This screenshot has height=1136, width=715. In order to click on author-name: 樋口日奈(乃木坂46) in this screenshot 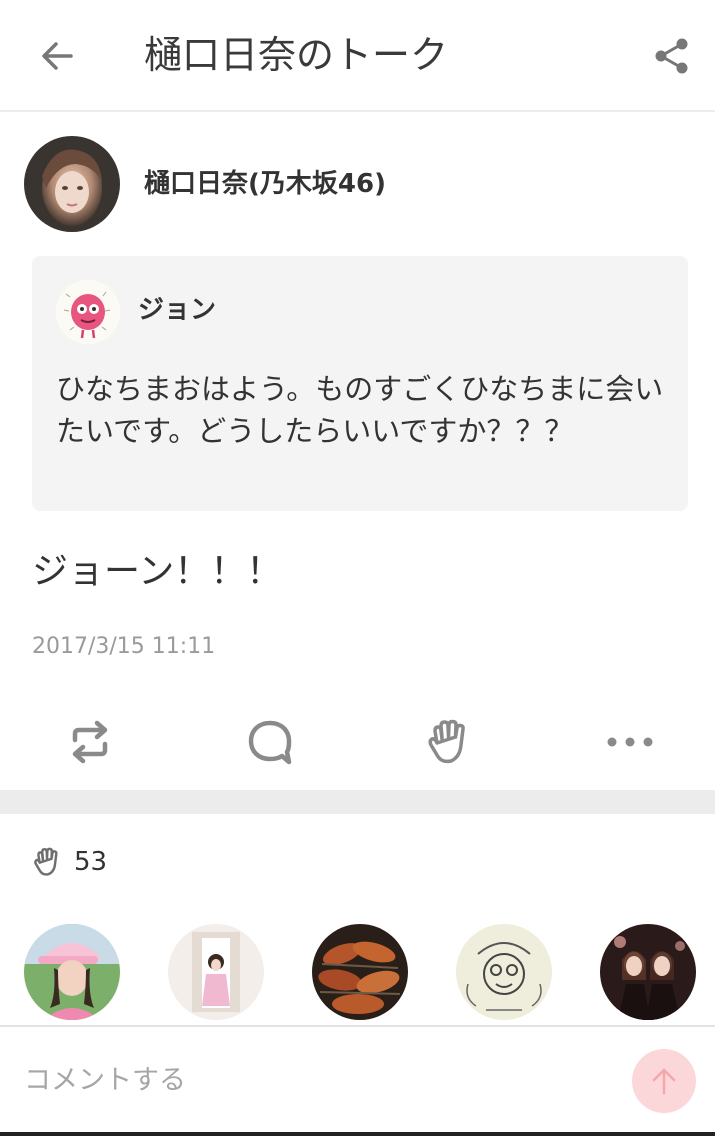, I will do `click(265, 184)`.